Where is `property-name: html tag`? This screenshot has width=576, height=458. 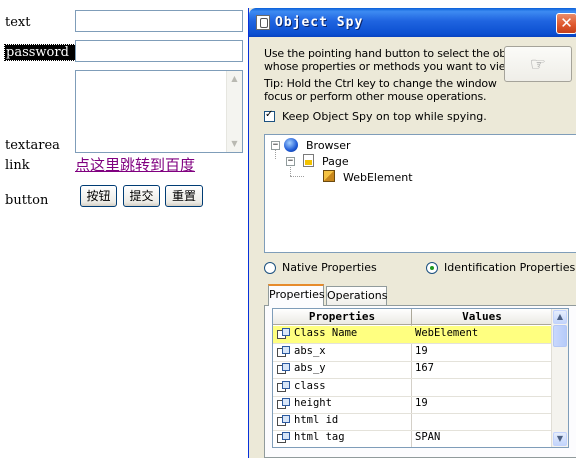
property-name: html tag is located at coordinates (319, 437).